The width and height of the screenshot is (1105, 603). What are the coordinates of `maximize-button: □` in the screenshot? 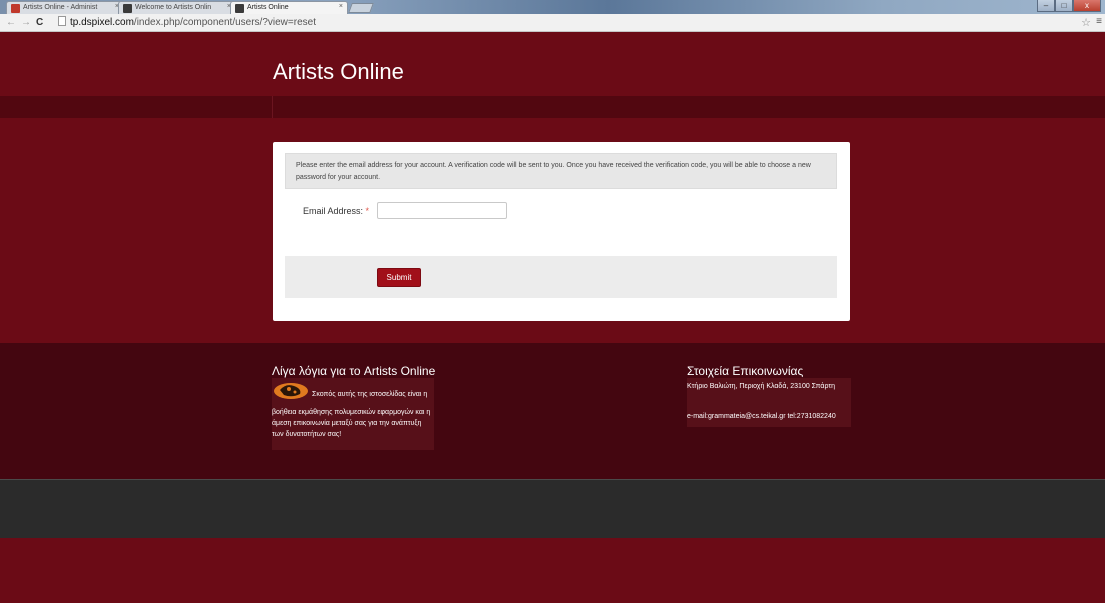 It's located at (1064, 6).